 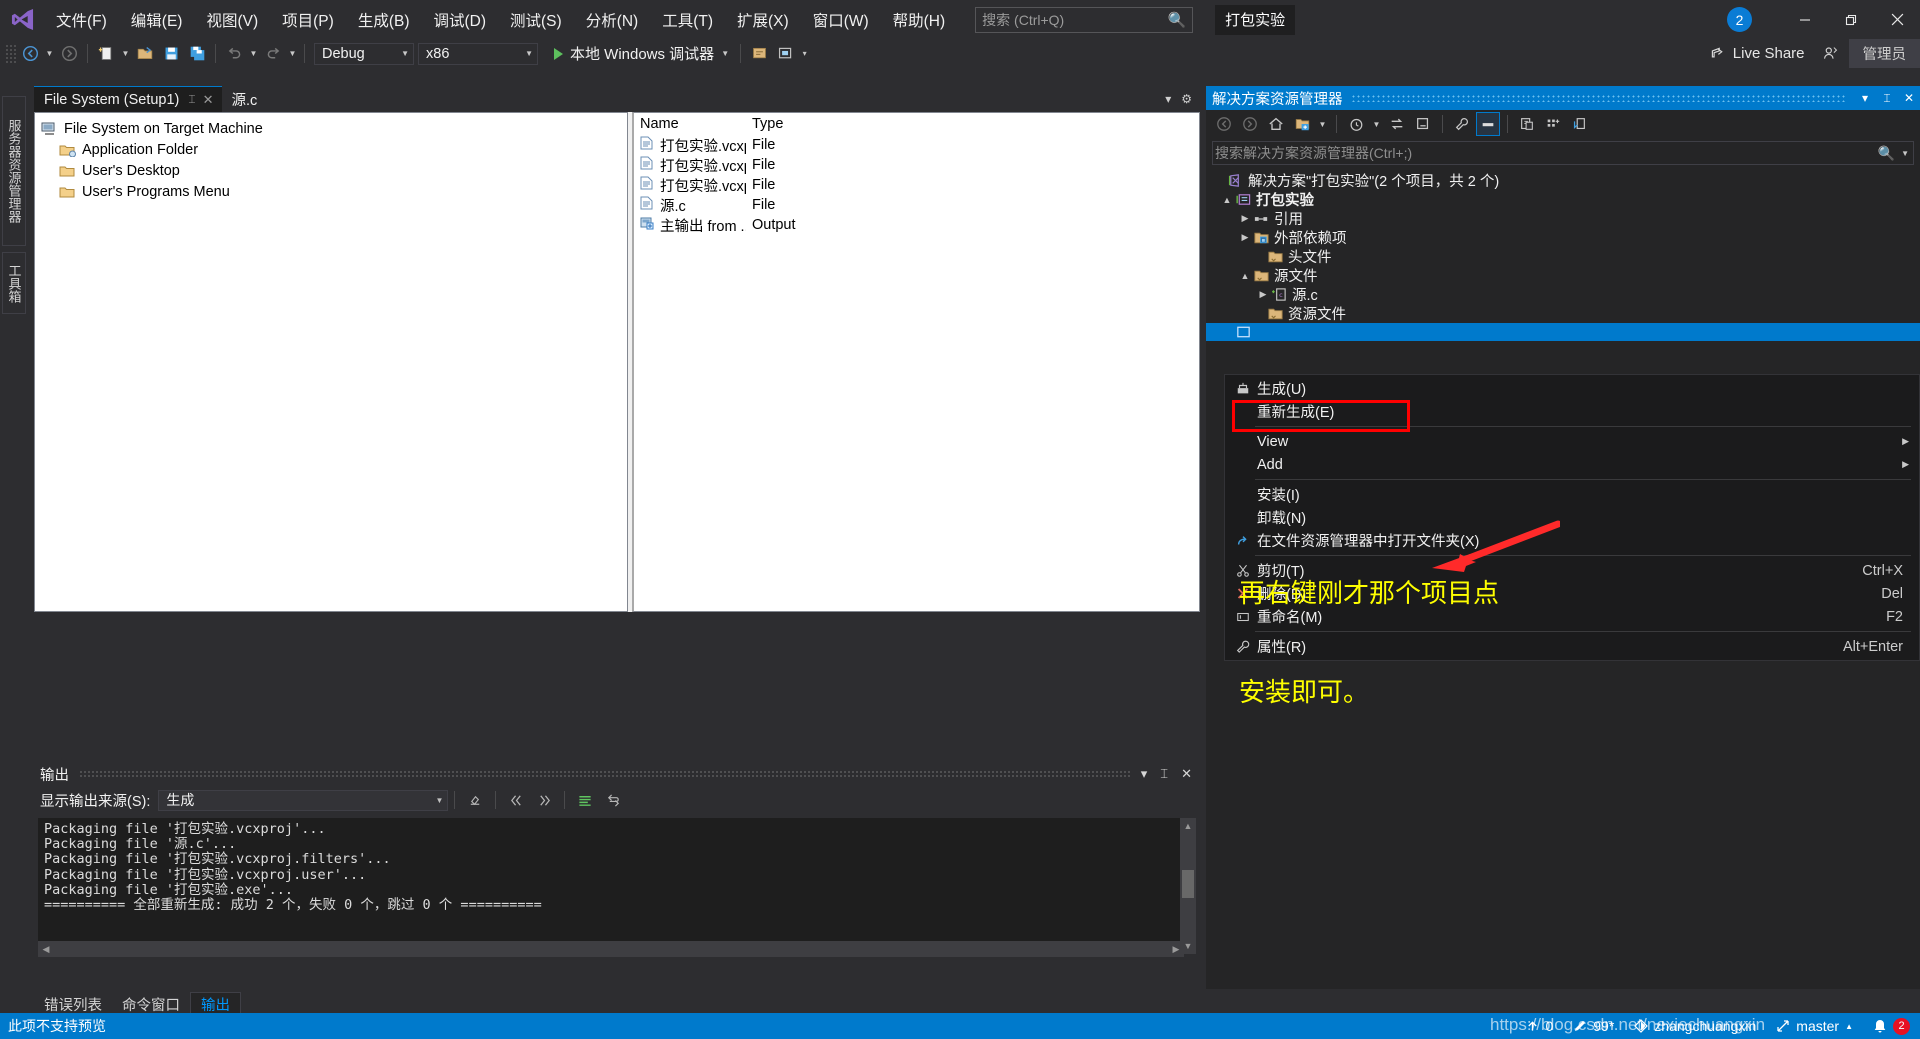 What do you see at coordinates (1831, 54) in the screenshot?
I see `person-add-icon` at bounding box center [1831, 54].